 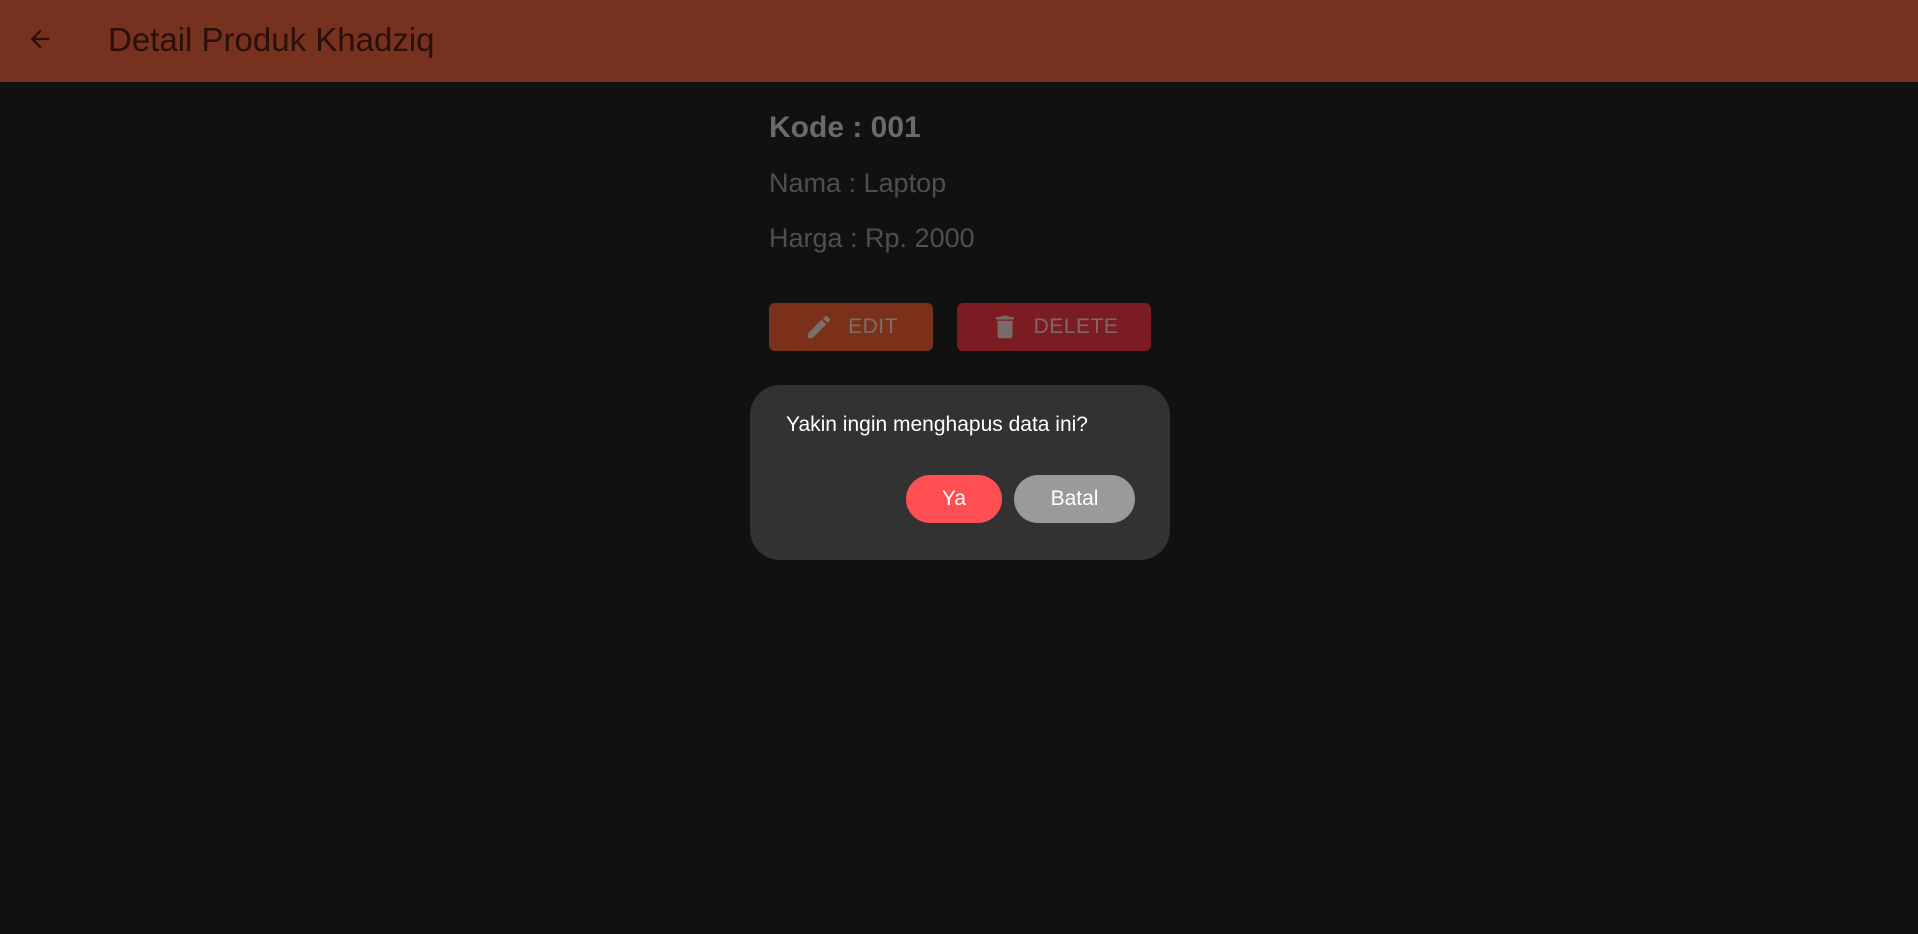 I want to click on edit-button: EDIT, so click(x=851, y=327).